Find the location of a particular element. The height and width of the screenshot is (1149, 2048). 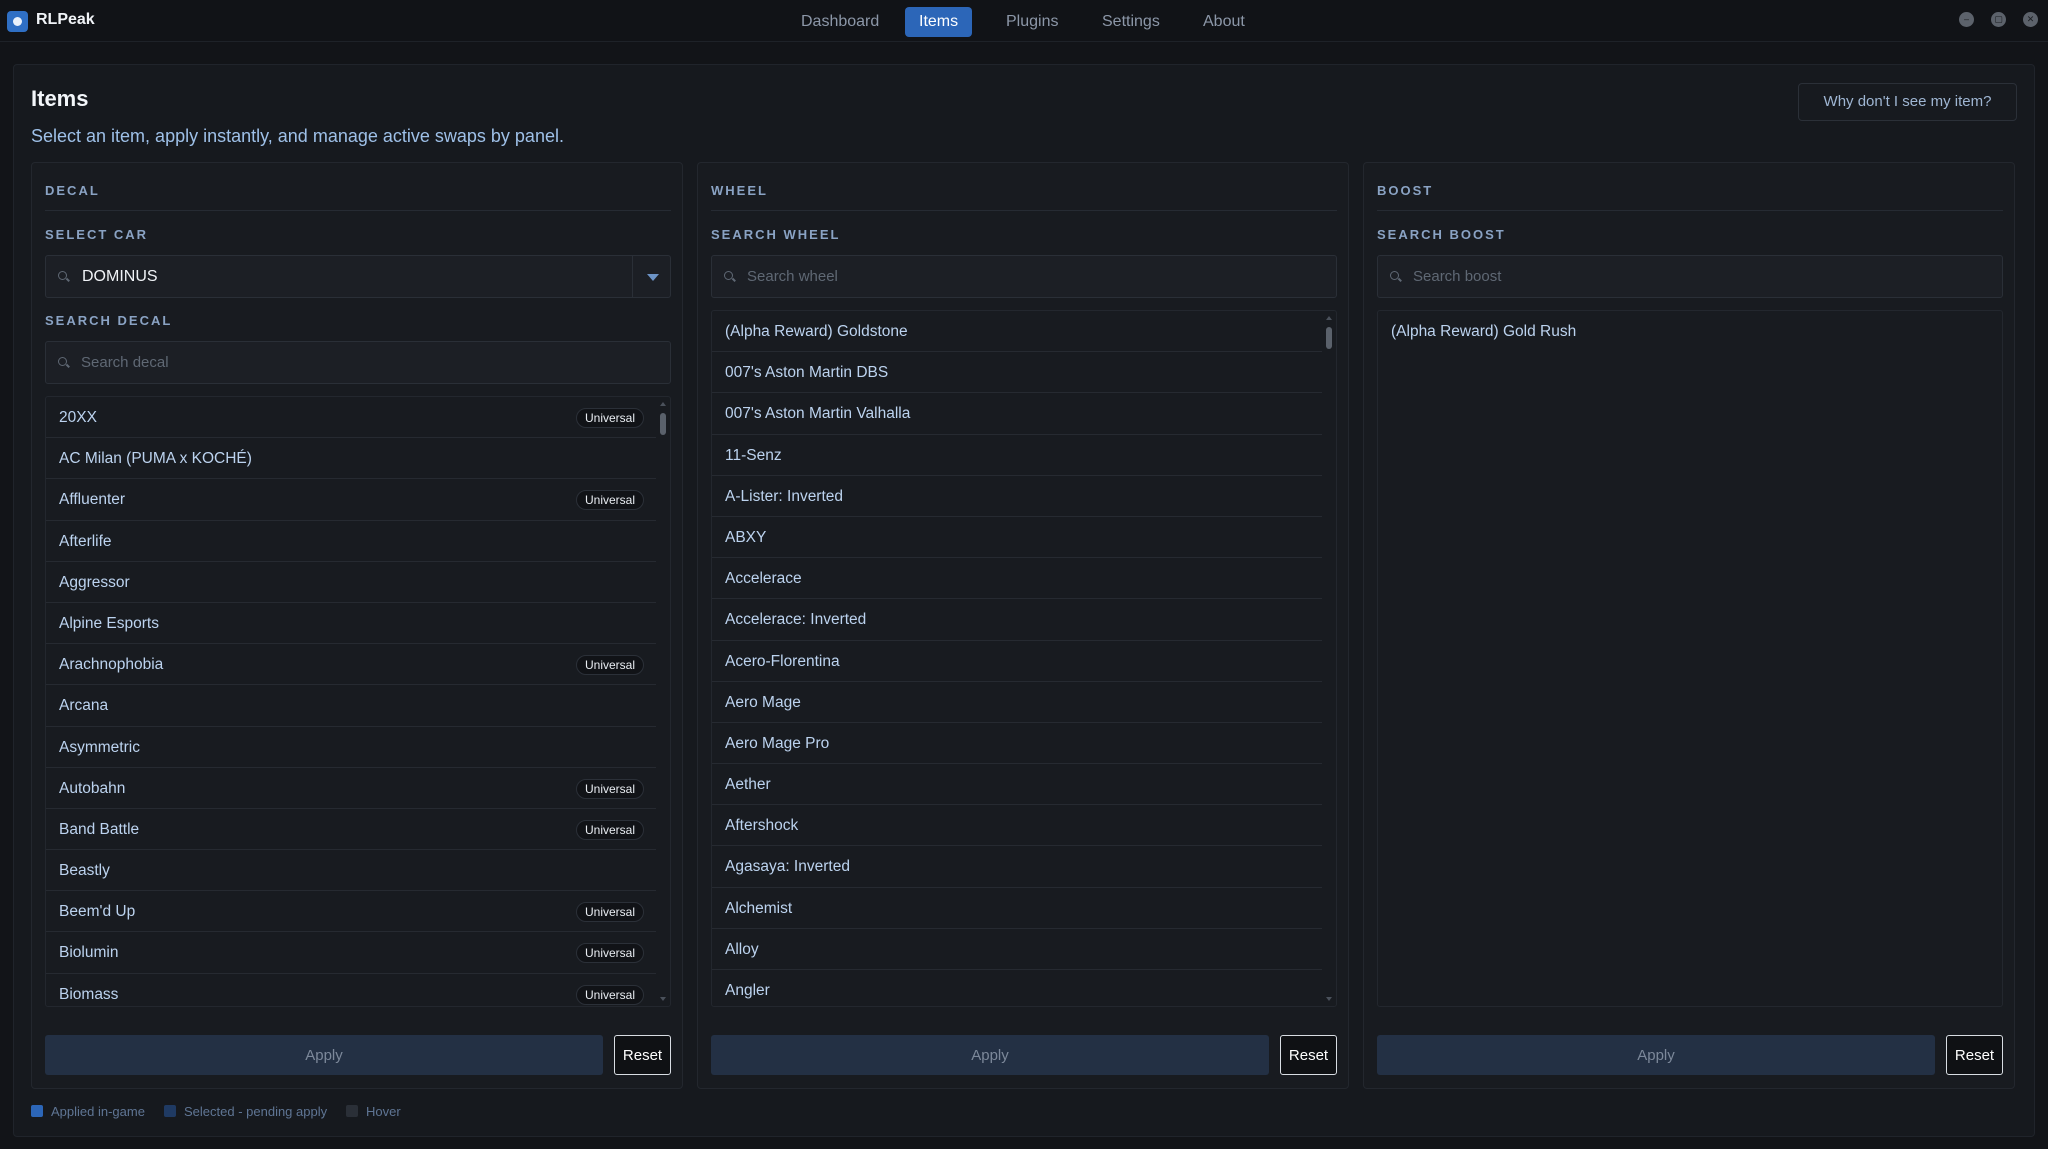

list-item-label: Asymmetric is located at coordinates (99, 747).